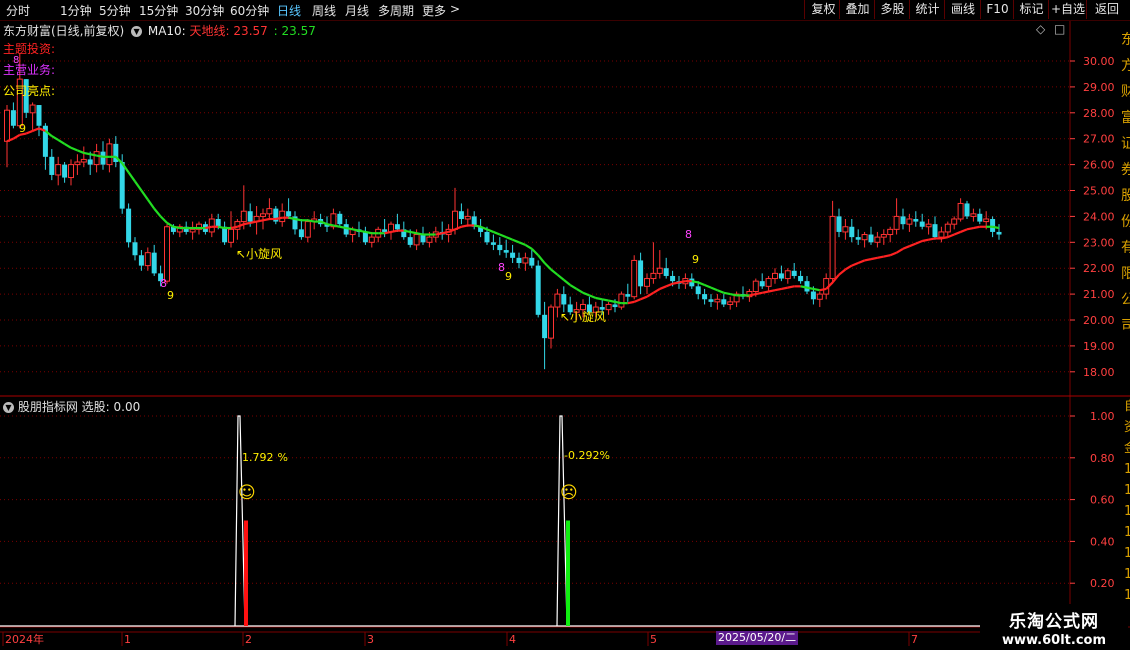 The height and width of the screenshot is (650, 1130). What do you see at coordinates (1125, 300) in the screenshot?
I see `side-info-char: 公` at bounding box center [1125, 300].